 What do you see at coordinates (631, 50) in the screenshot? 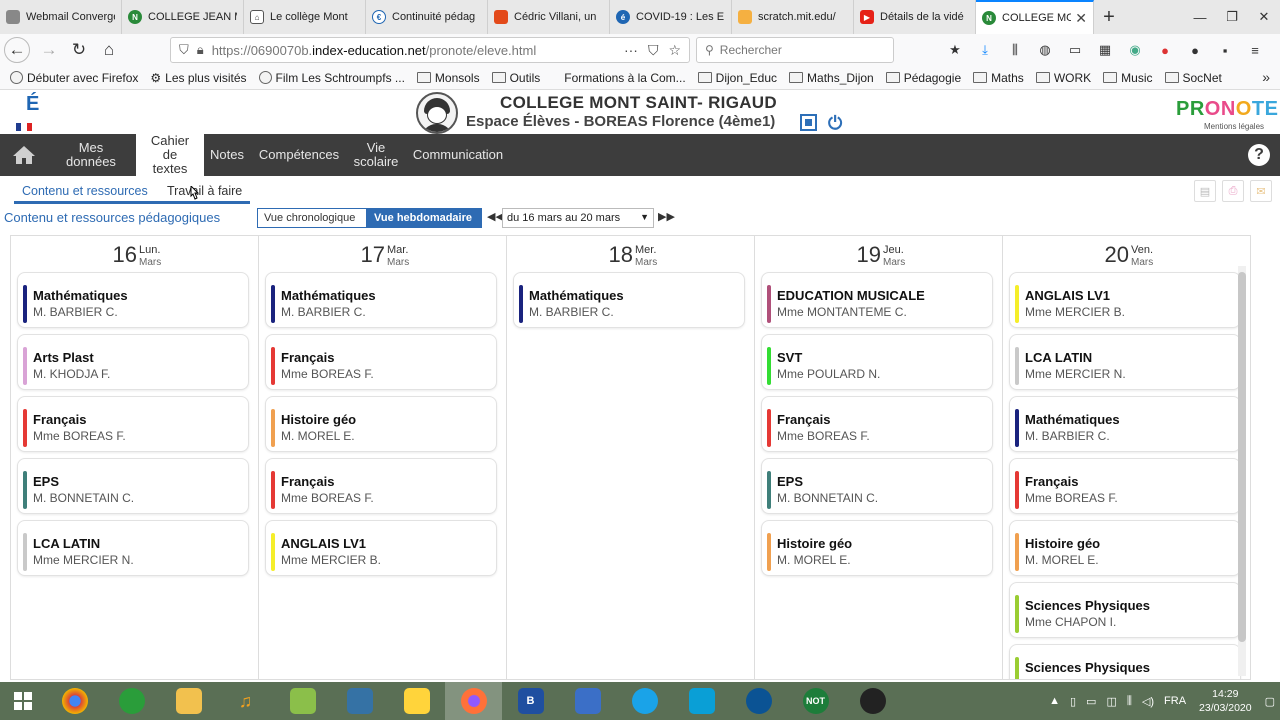
I see `more-icon: ···` at bounding box center [631, 50].